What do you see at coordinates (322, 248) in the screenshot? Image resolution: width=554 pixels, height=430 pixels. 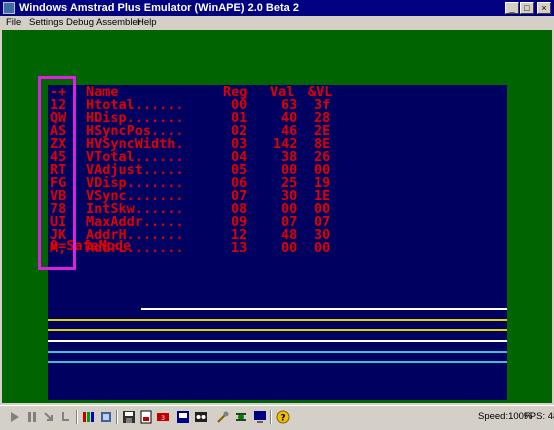 I see `row-vl: 00` at bounding box center [322, 248].